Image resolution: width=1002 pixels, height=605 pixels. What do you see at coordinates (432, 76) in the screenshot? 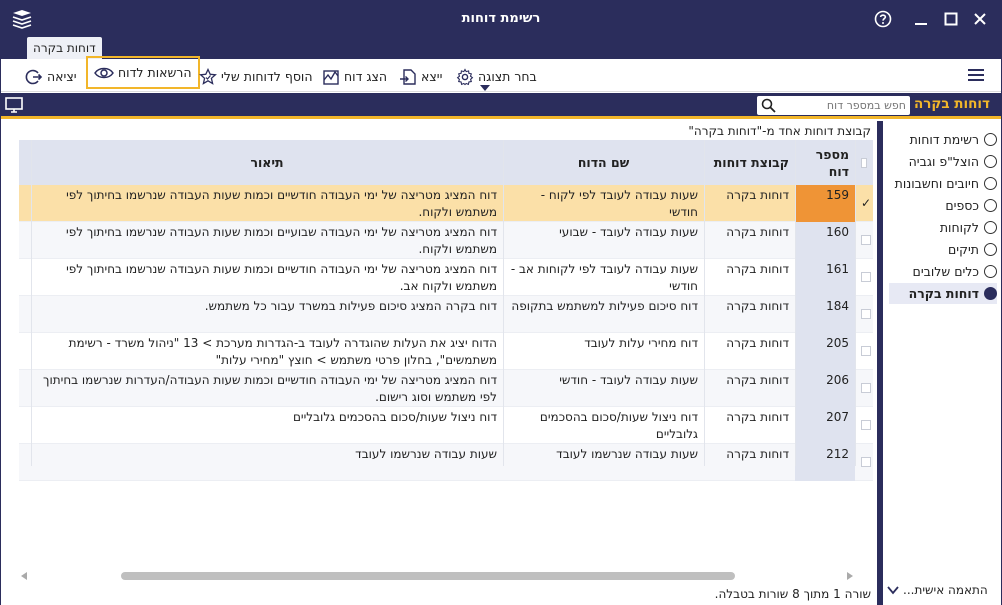
I see `export-label: ייצא` at bounding box center [432, 76].